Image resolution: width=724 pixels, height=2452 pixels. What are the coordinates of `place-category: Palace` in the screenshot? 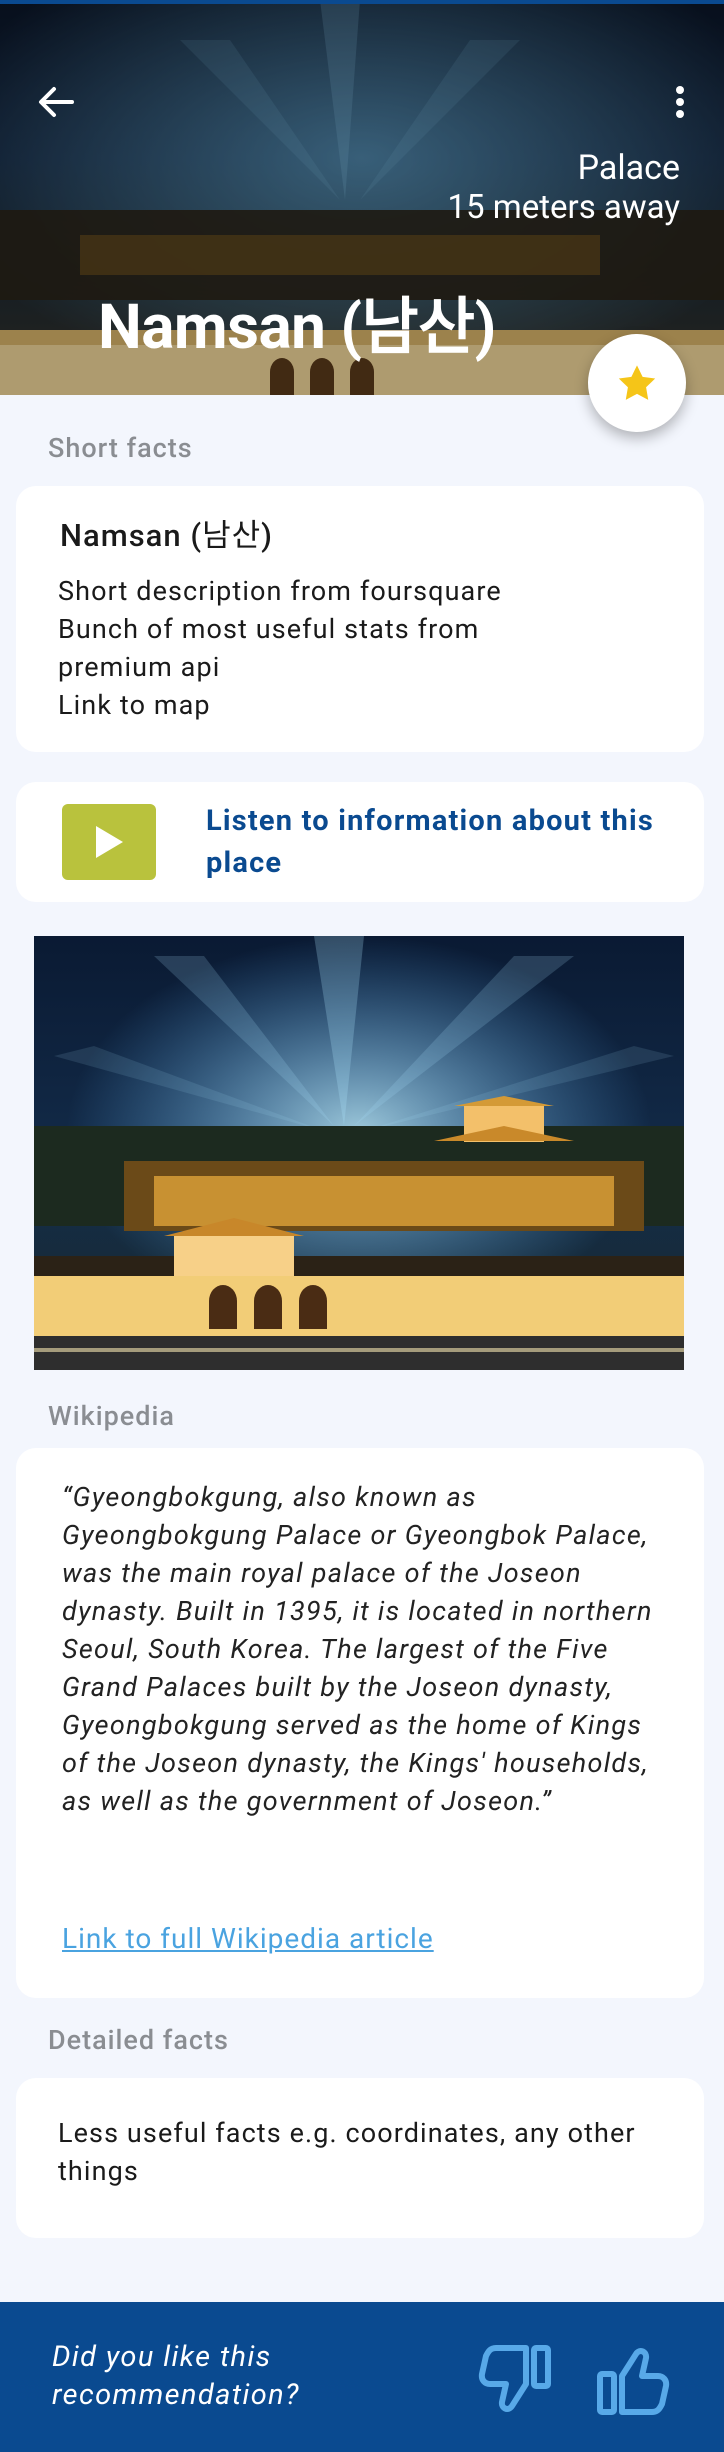 It's located at (628, 168).